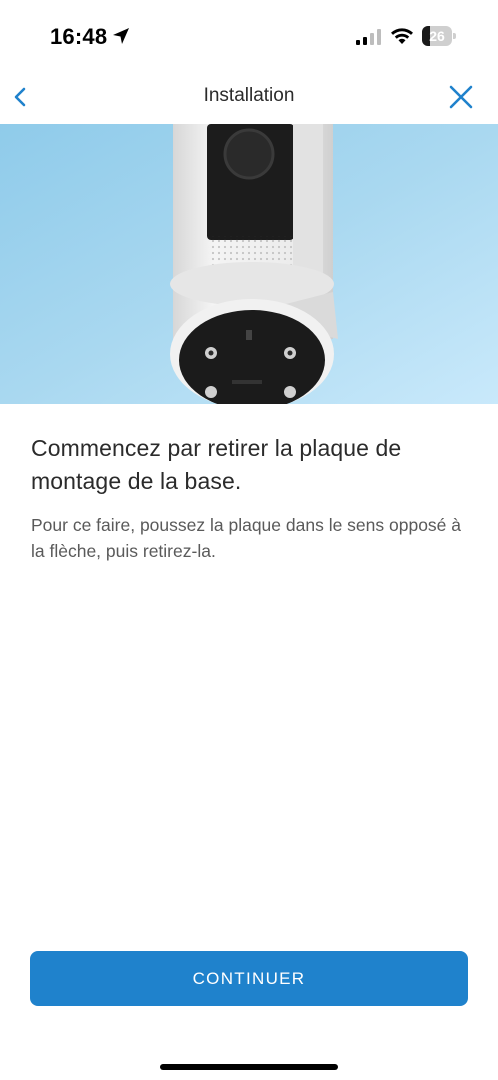 Image resolution: width=498 pixels, height=1080 pixels. I want to click on close-button, so click(461, 97).